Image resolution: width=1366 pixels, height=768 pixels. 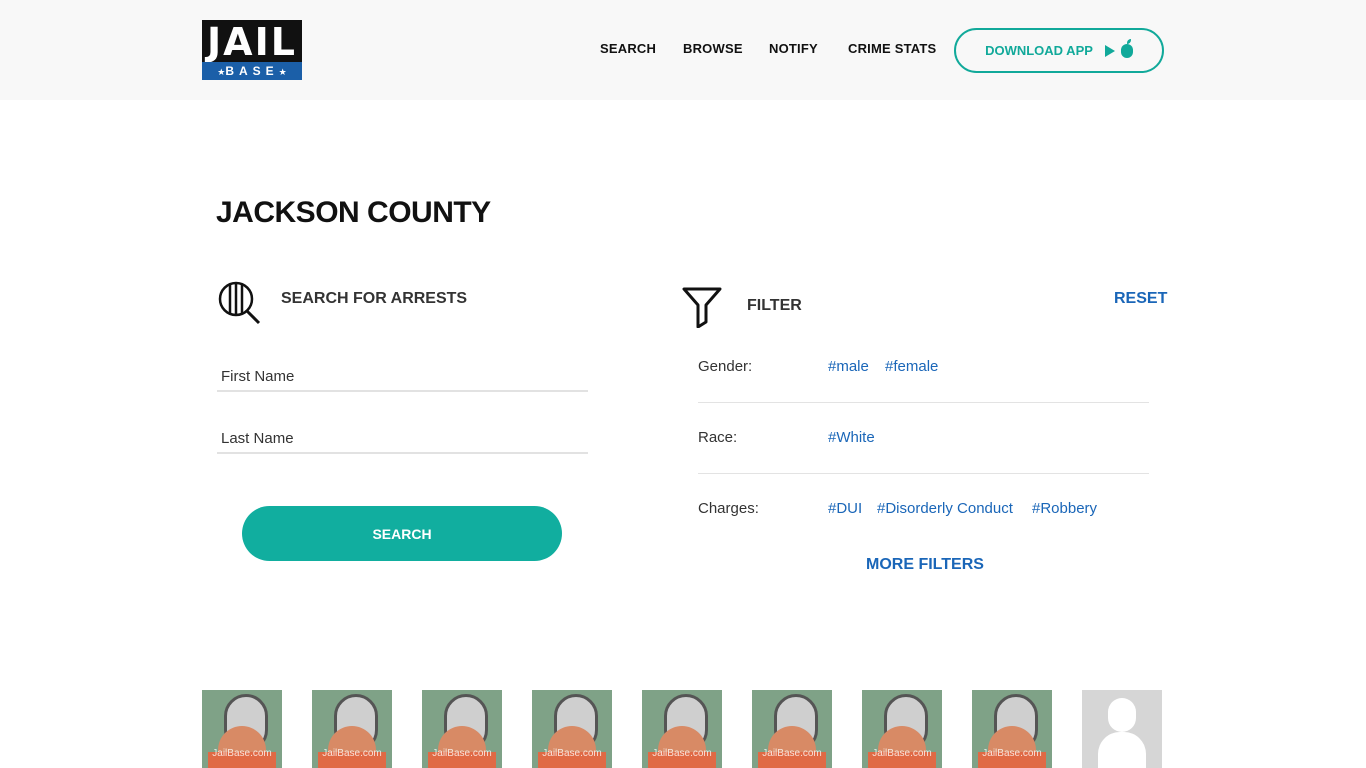 What do you see at coordinates (252, 42) in the screenshot?
I see `logo-top-text: JAIL` at bounding box center [252, 42].